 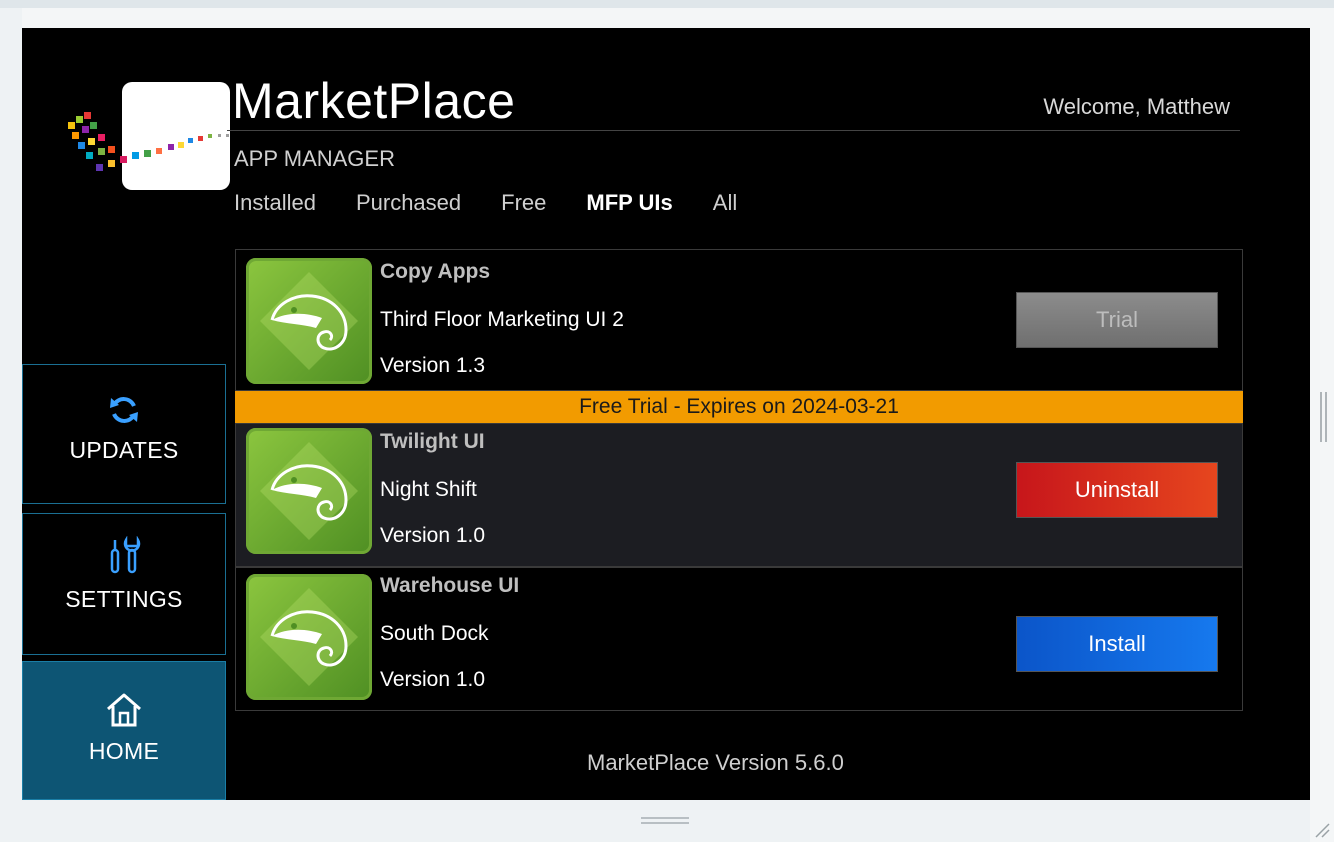 What do you see at coordinates (124, 710) in the screenshot?
I see `home-icon` at bounding box center [124, 710].